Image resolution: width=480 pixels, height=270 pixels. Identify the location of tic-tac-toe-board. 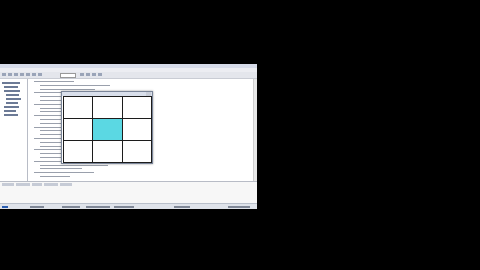
(107, 129).